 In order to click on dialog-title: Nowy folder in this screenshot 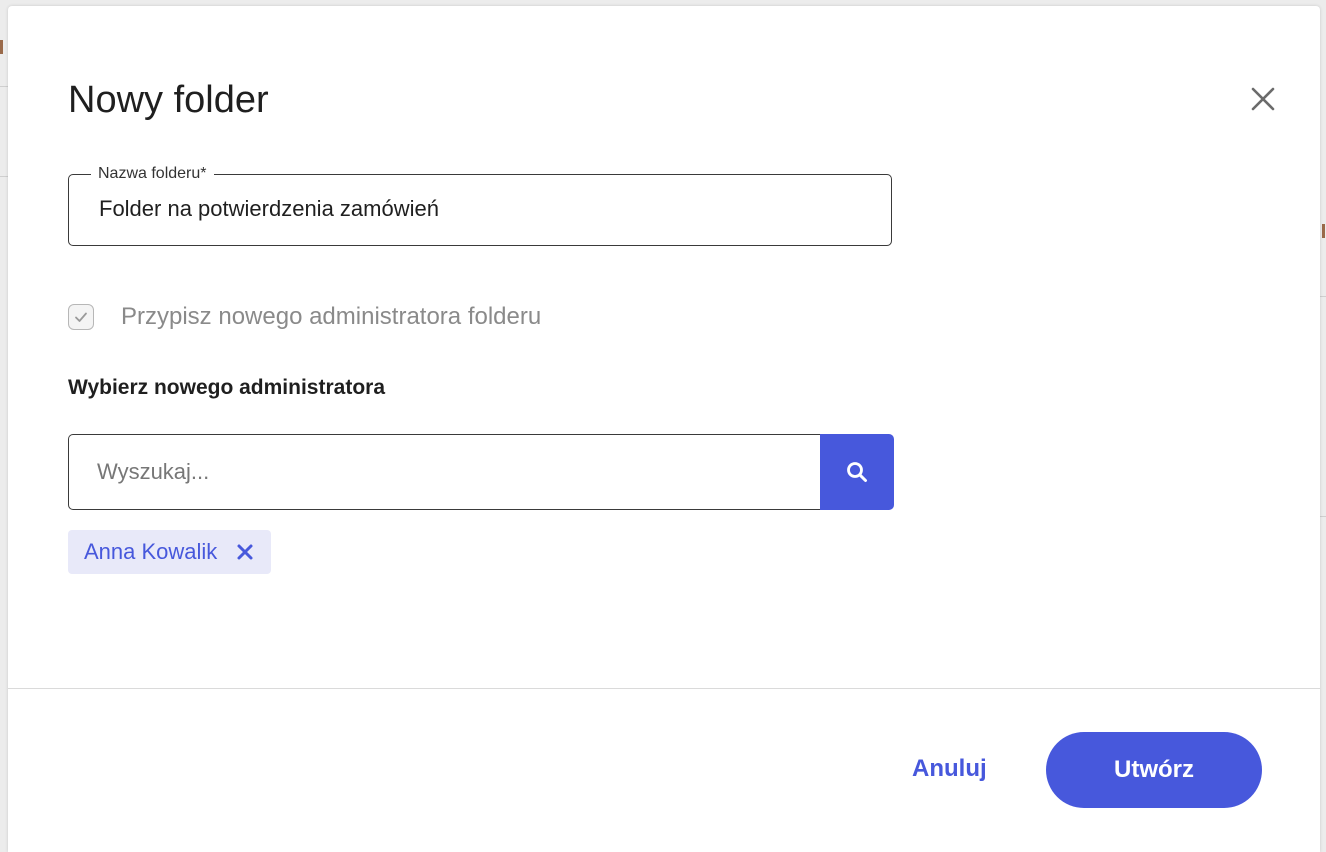, I will do `click(168, 100)`.